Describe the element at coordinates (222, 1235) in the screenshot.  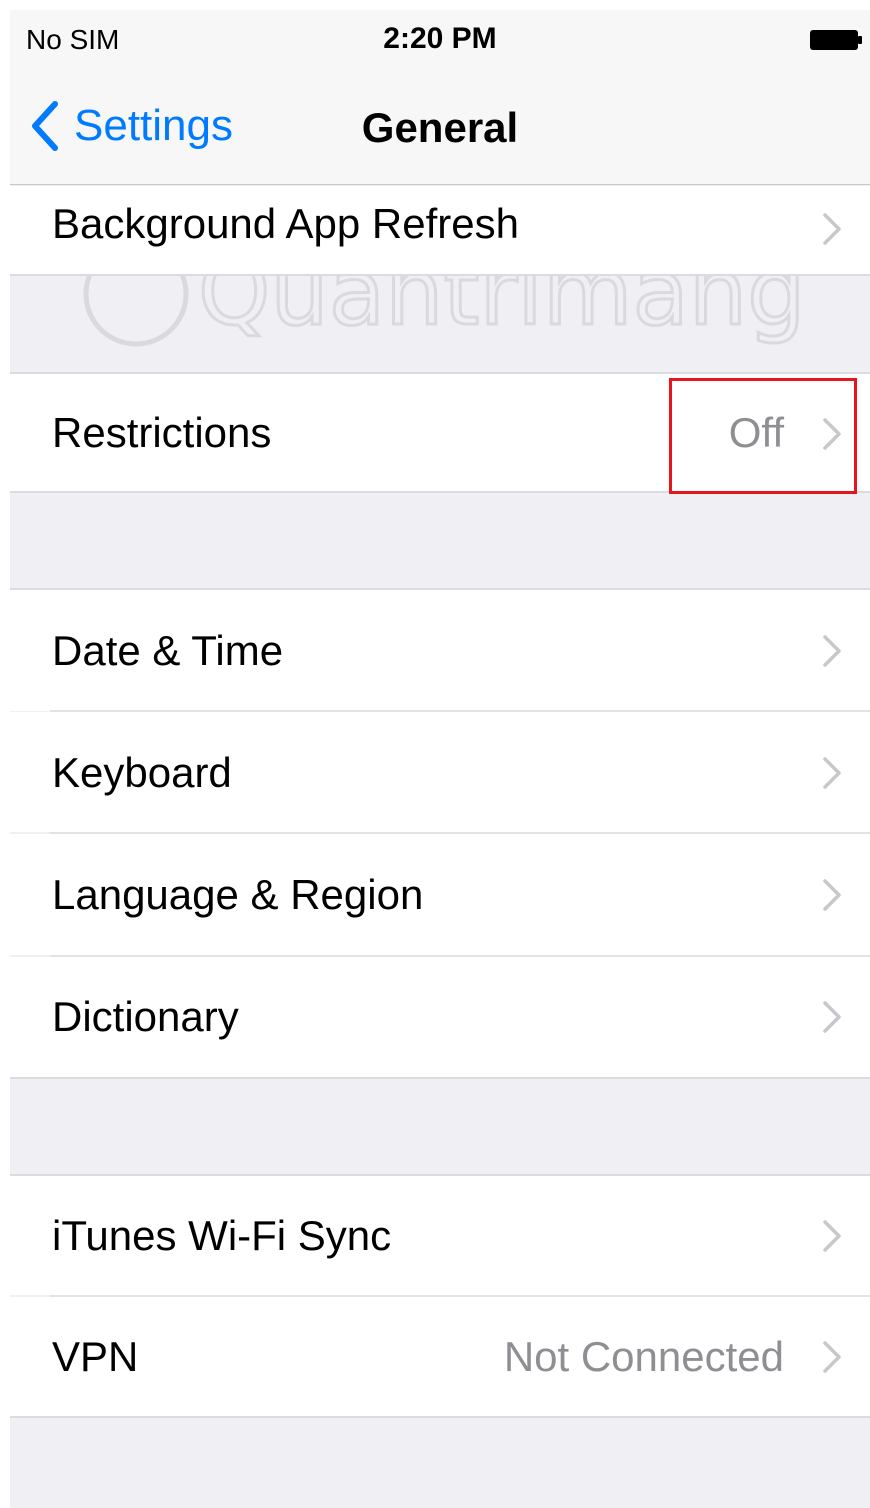
I see `row-label: iTunes Wi-Fi Sync` at that location.